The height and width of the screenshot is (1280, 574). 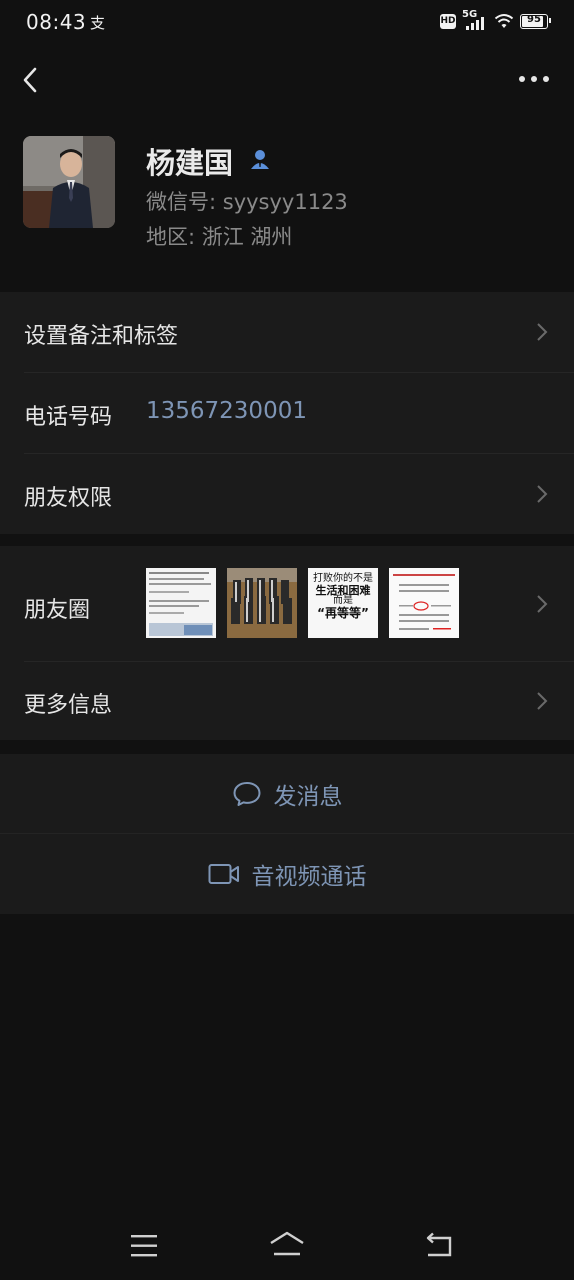 I want to click on more-options-icon, so click(x=534, y=79).